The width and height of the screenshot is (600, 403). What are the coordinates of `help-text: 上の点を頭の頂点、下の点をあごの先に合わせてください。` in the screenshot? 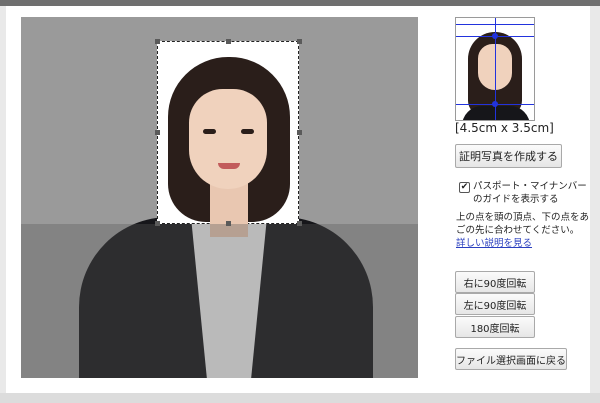 It's located at (523, 224).